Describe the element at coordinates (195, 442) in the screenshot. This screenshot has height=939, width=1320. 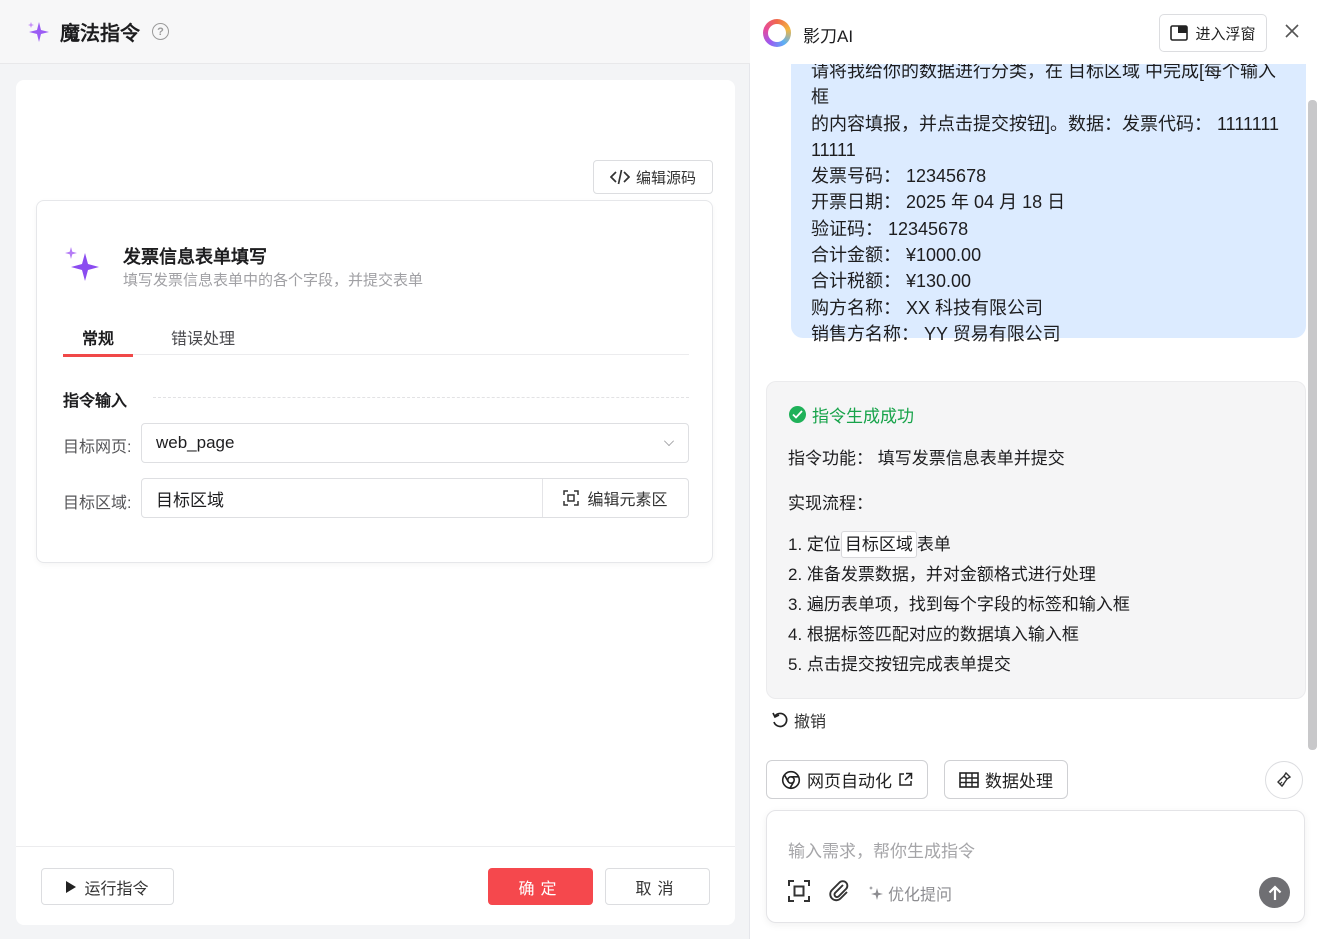
I see `target-page-value: web_page` at that location.